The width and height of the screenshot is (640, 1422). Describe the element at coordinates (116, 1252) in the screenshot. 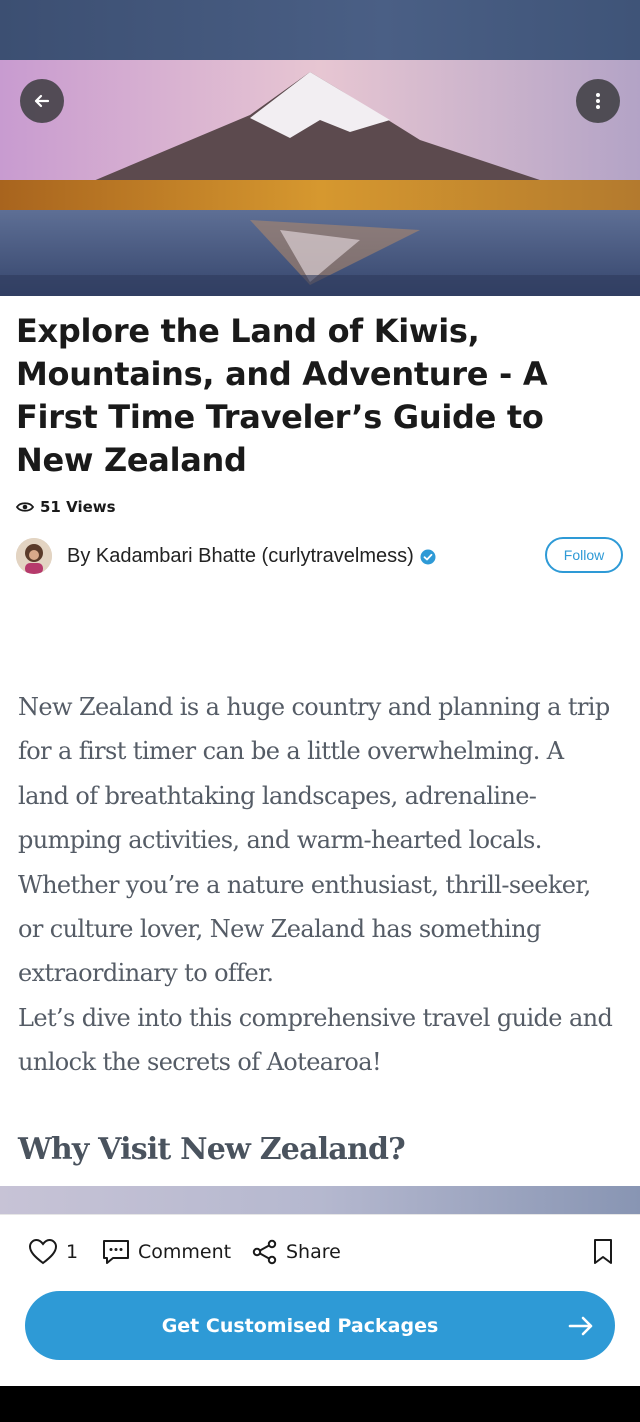

I see `comment-icon` at that location.